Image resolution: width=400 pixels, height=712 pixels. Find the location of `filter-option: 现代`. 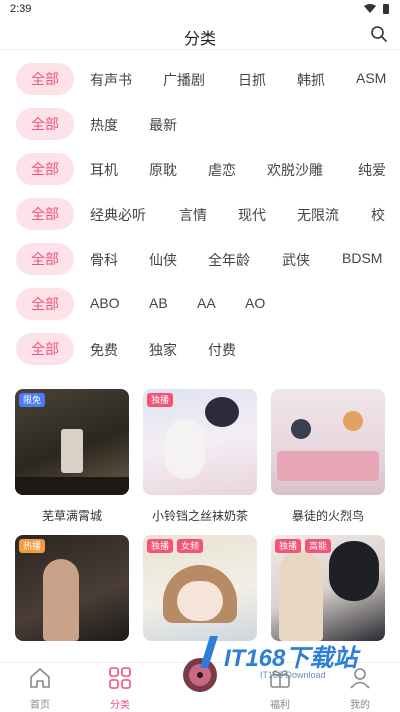

filter-option: 现代 is located at coordinates (252, 215).